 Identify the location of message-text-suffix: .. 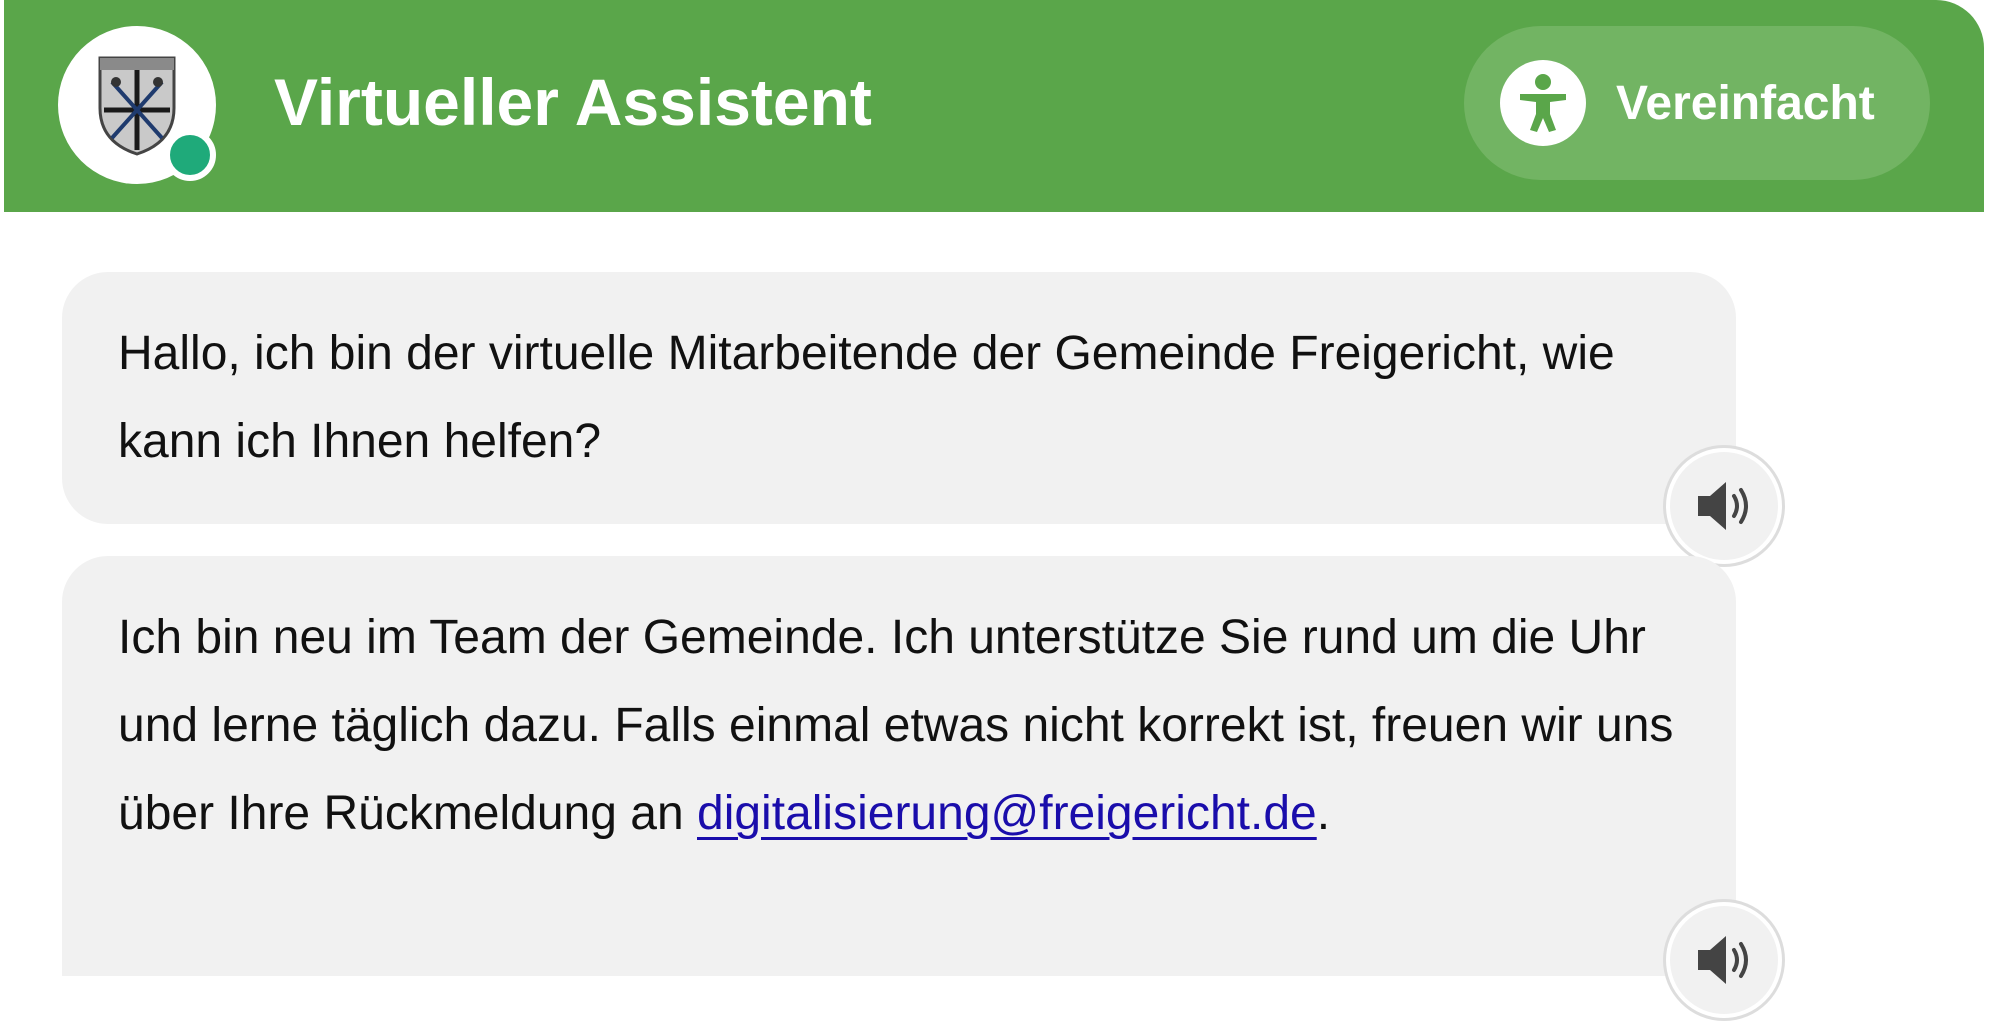
(1323, 813).